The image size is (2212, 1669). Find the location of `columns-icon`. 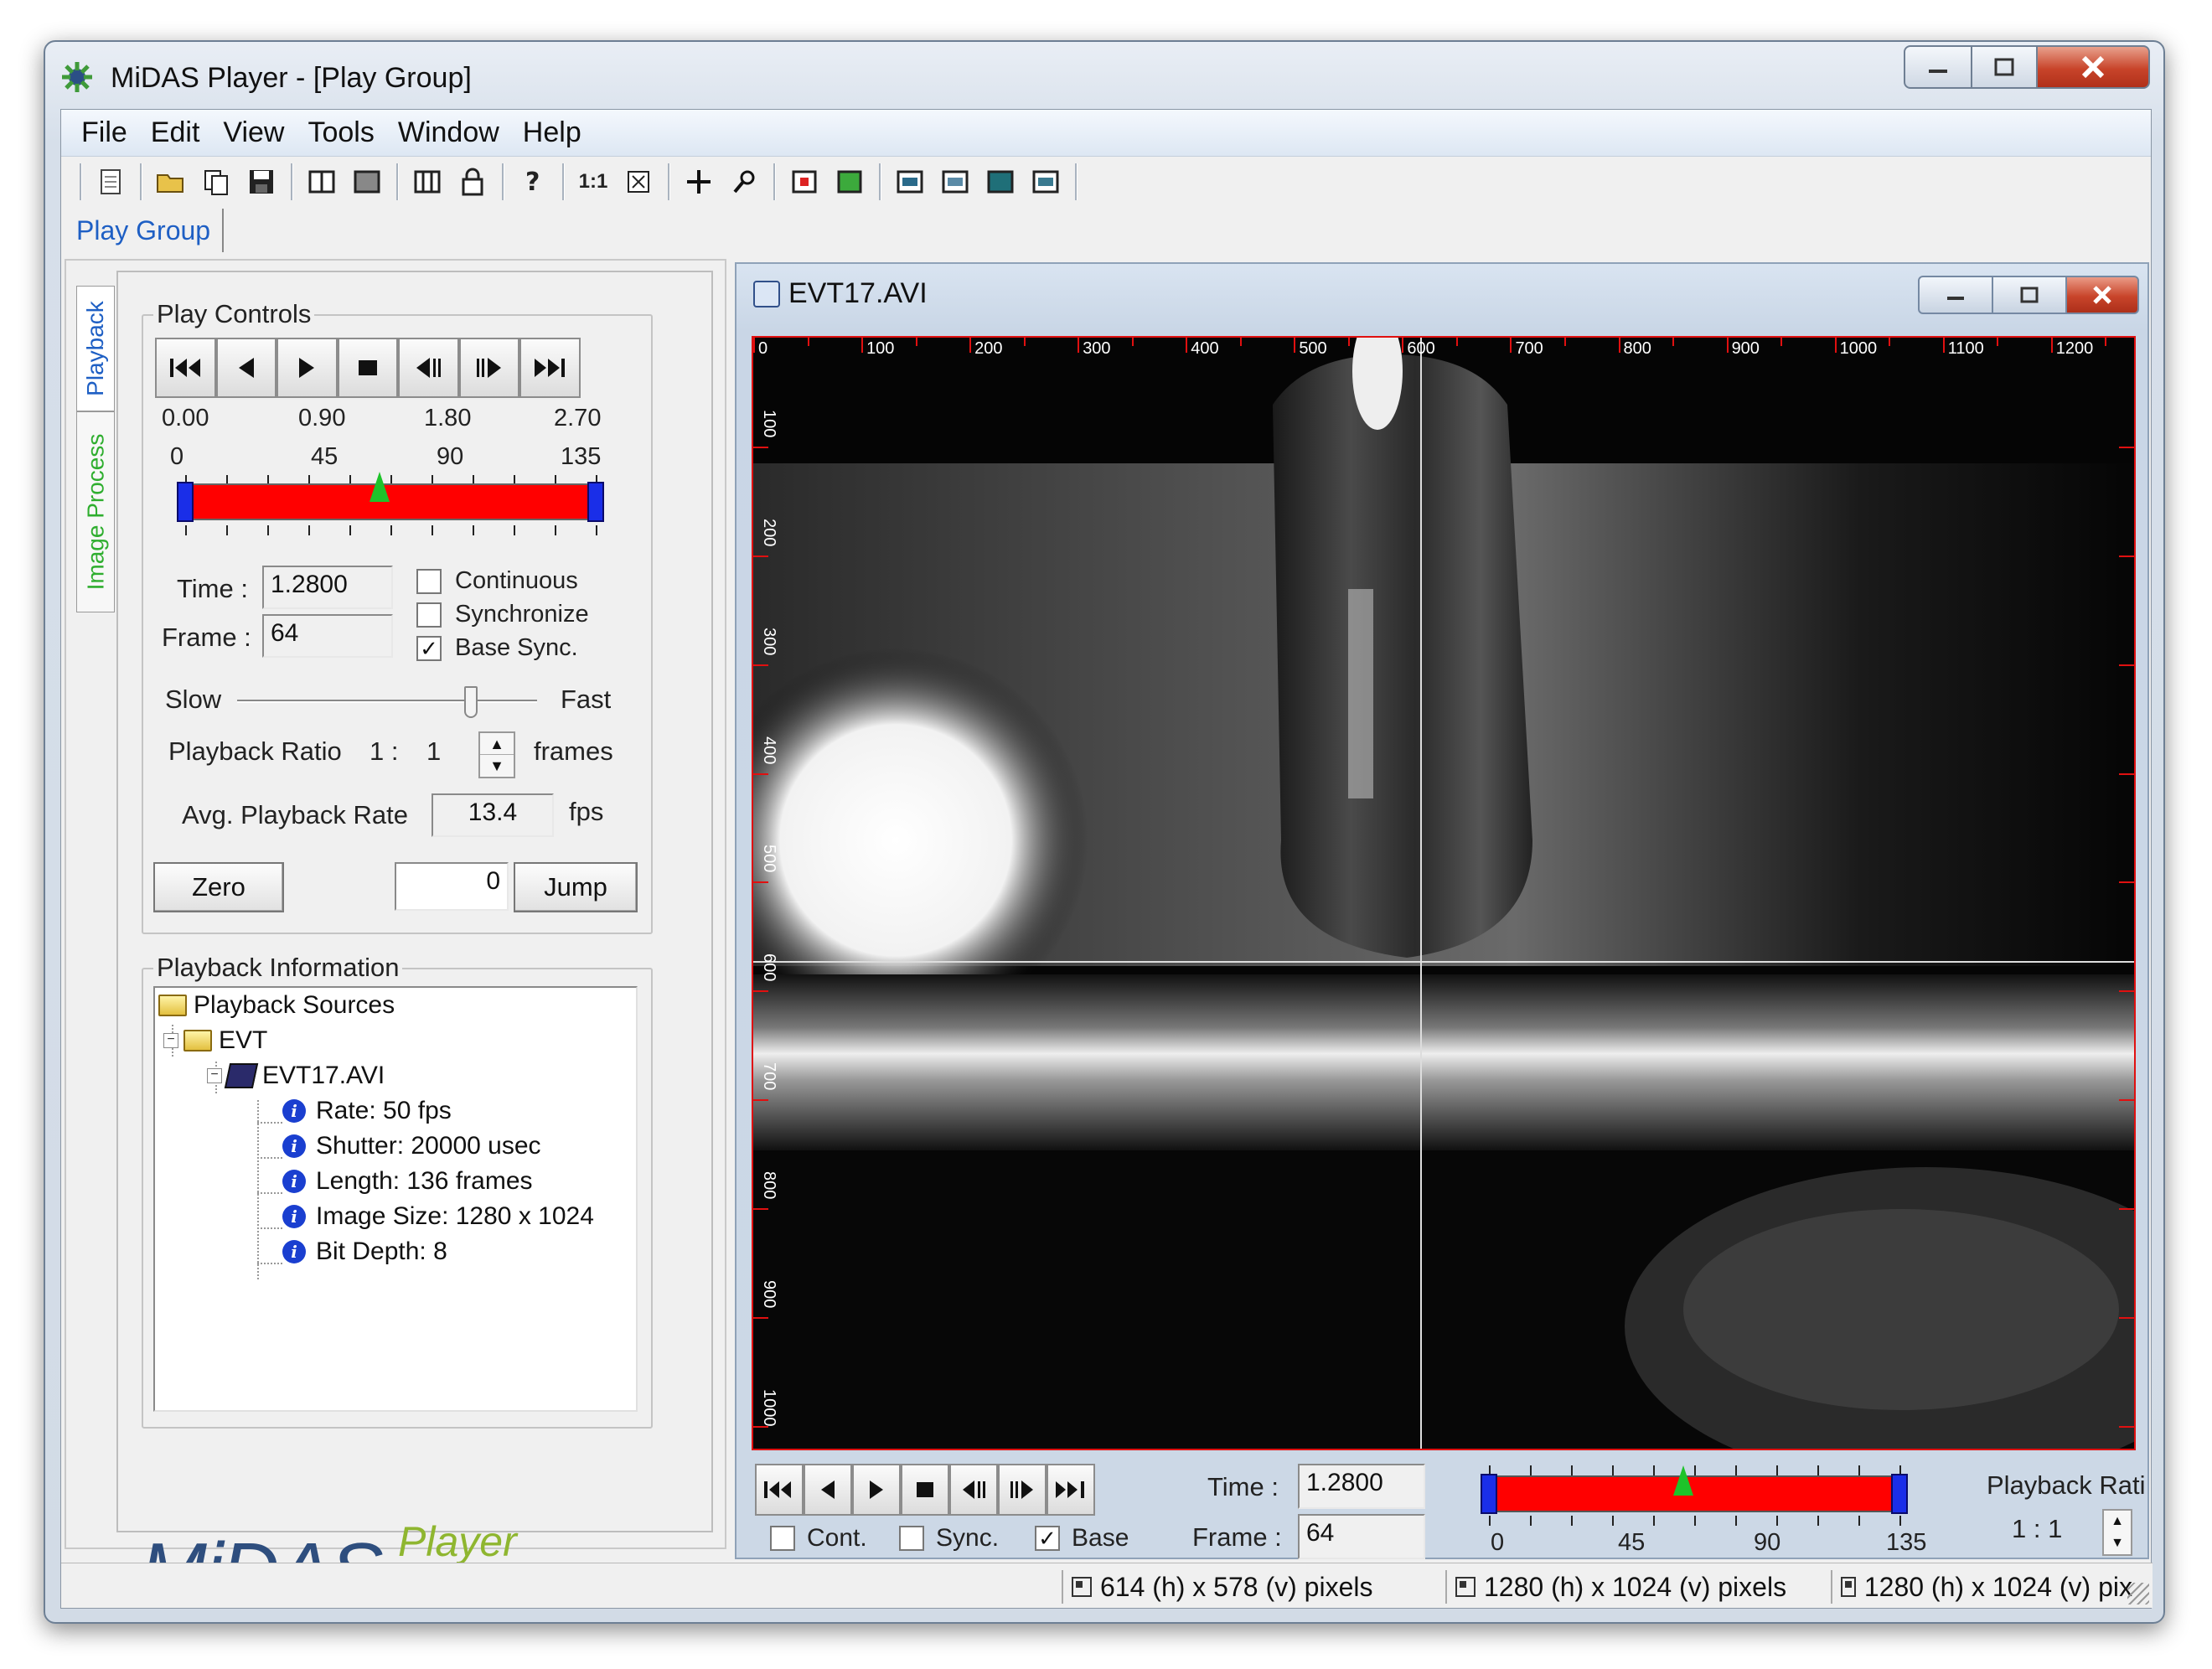

columns-icon is located at coordinates (427, 182).